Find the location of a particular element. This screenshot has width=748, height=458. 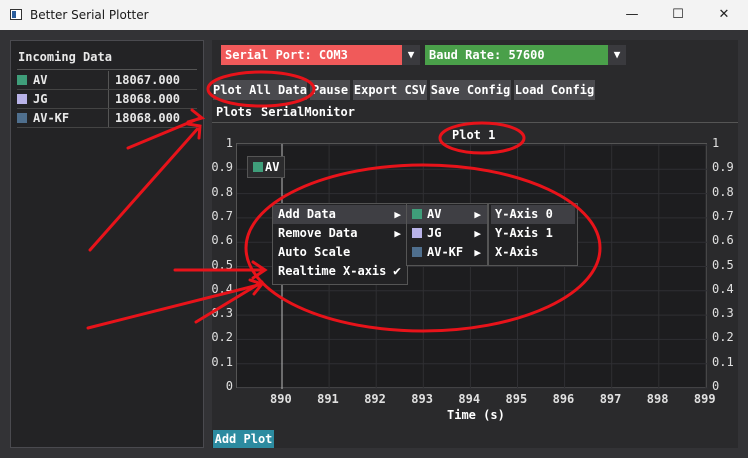

y-axis-right-tick: 0 is located at coordinates (716, 386).